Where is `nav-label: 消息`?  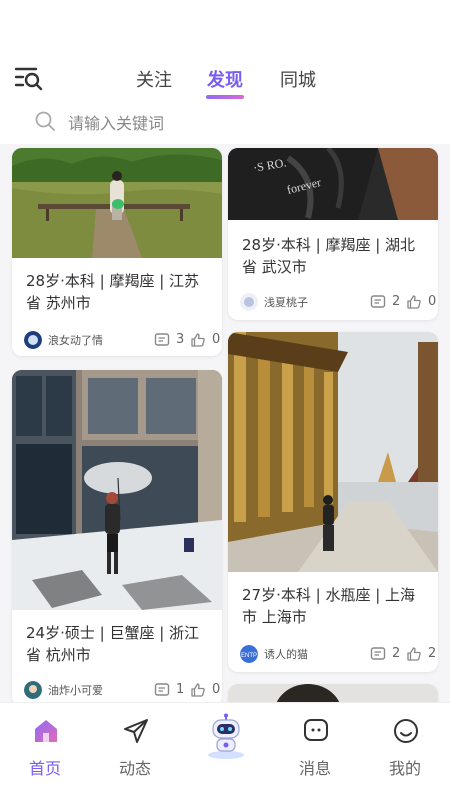 nav-label: 消息 is located at coordinates (314, 768).